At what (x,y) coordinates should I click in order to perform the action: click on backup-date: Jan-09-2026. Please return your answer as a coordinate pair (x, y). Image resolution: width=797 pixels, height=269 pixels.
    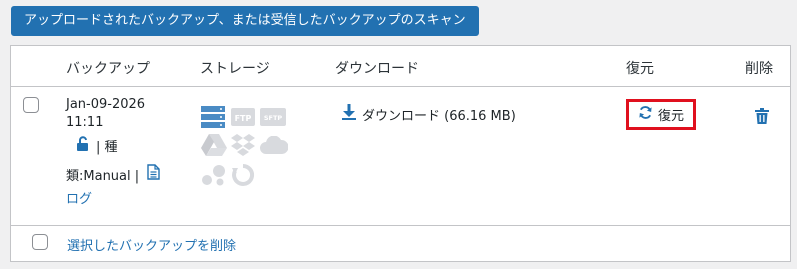
    Looking at the image, I should click on (106, 104).